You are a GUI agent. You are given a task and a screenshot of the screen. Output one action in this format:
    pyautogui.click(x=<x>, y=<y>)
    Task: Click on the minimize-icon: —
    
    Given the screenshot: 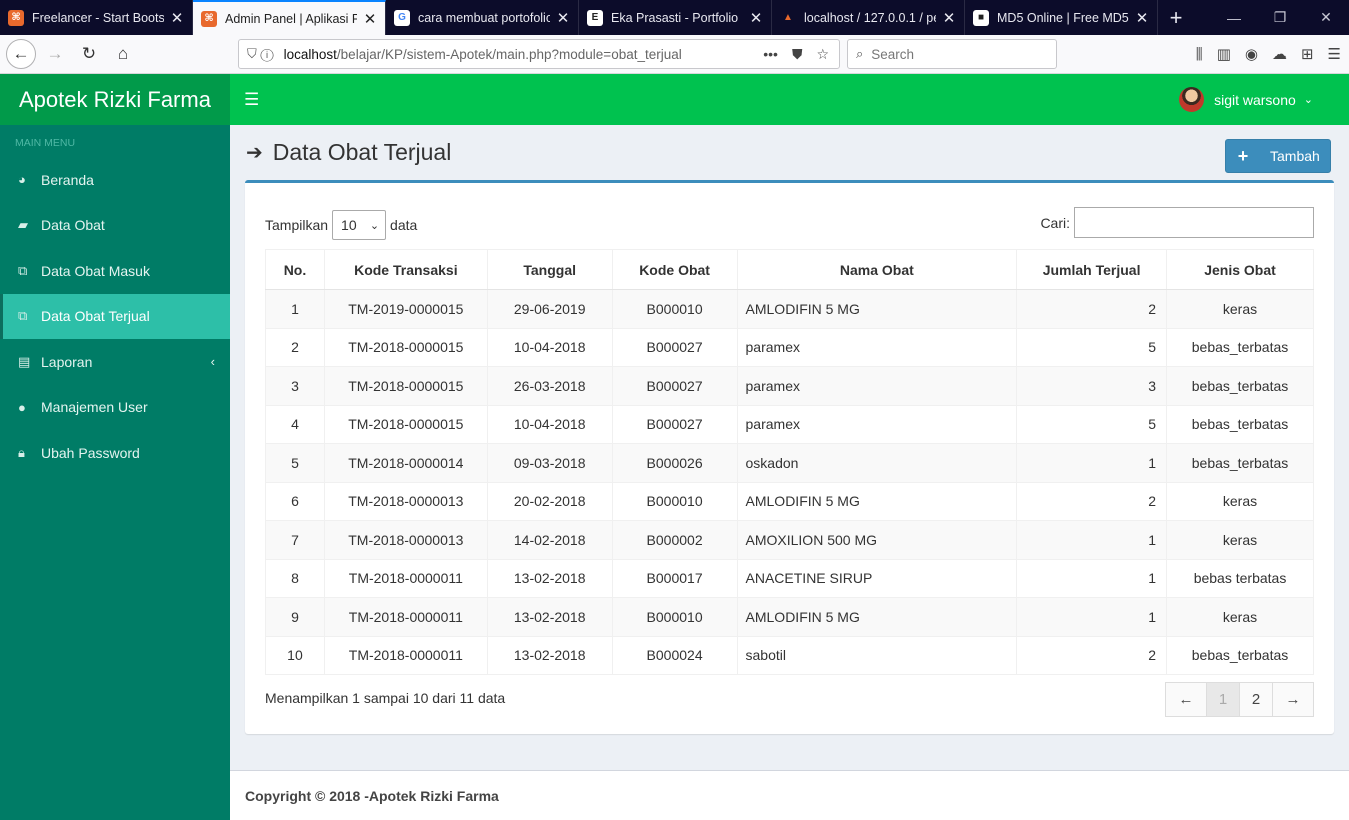 What is the action you would take?
    pyautogui.click(x=1234, y=17)
    